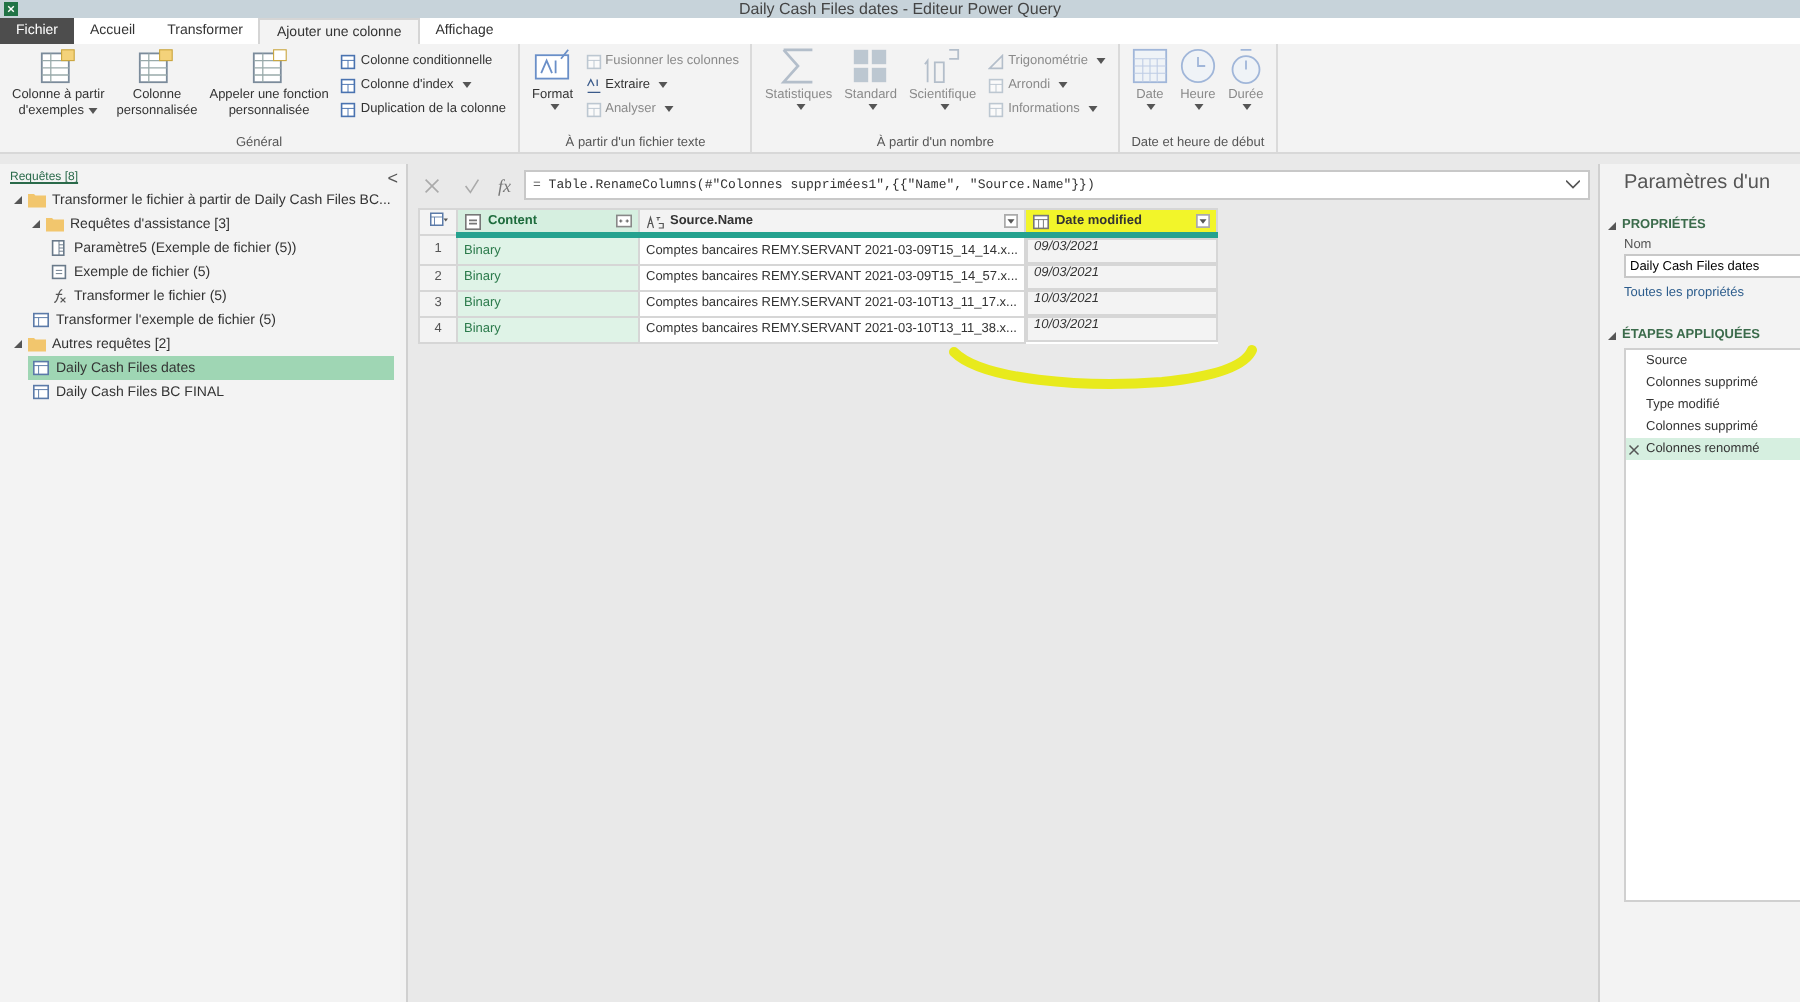  Describe the element at coordinates (504, 185) in the screenshot. I see `function-label: fx` at that location.